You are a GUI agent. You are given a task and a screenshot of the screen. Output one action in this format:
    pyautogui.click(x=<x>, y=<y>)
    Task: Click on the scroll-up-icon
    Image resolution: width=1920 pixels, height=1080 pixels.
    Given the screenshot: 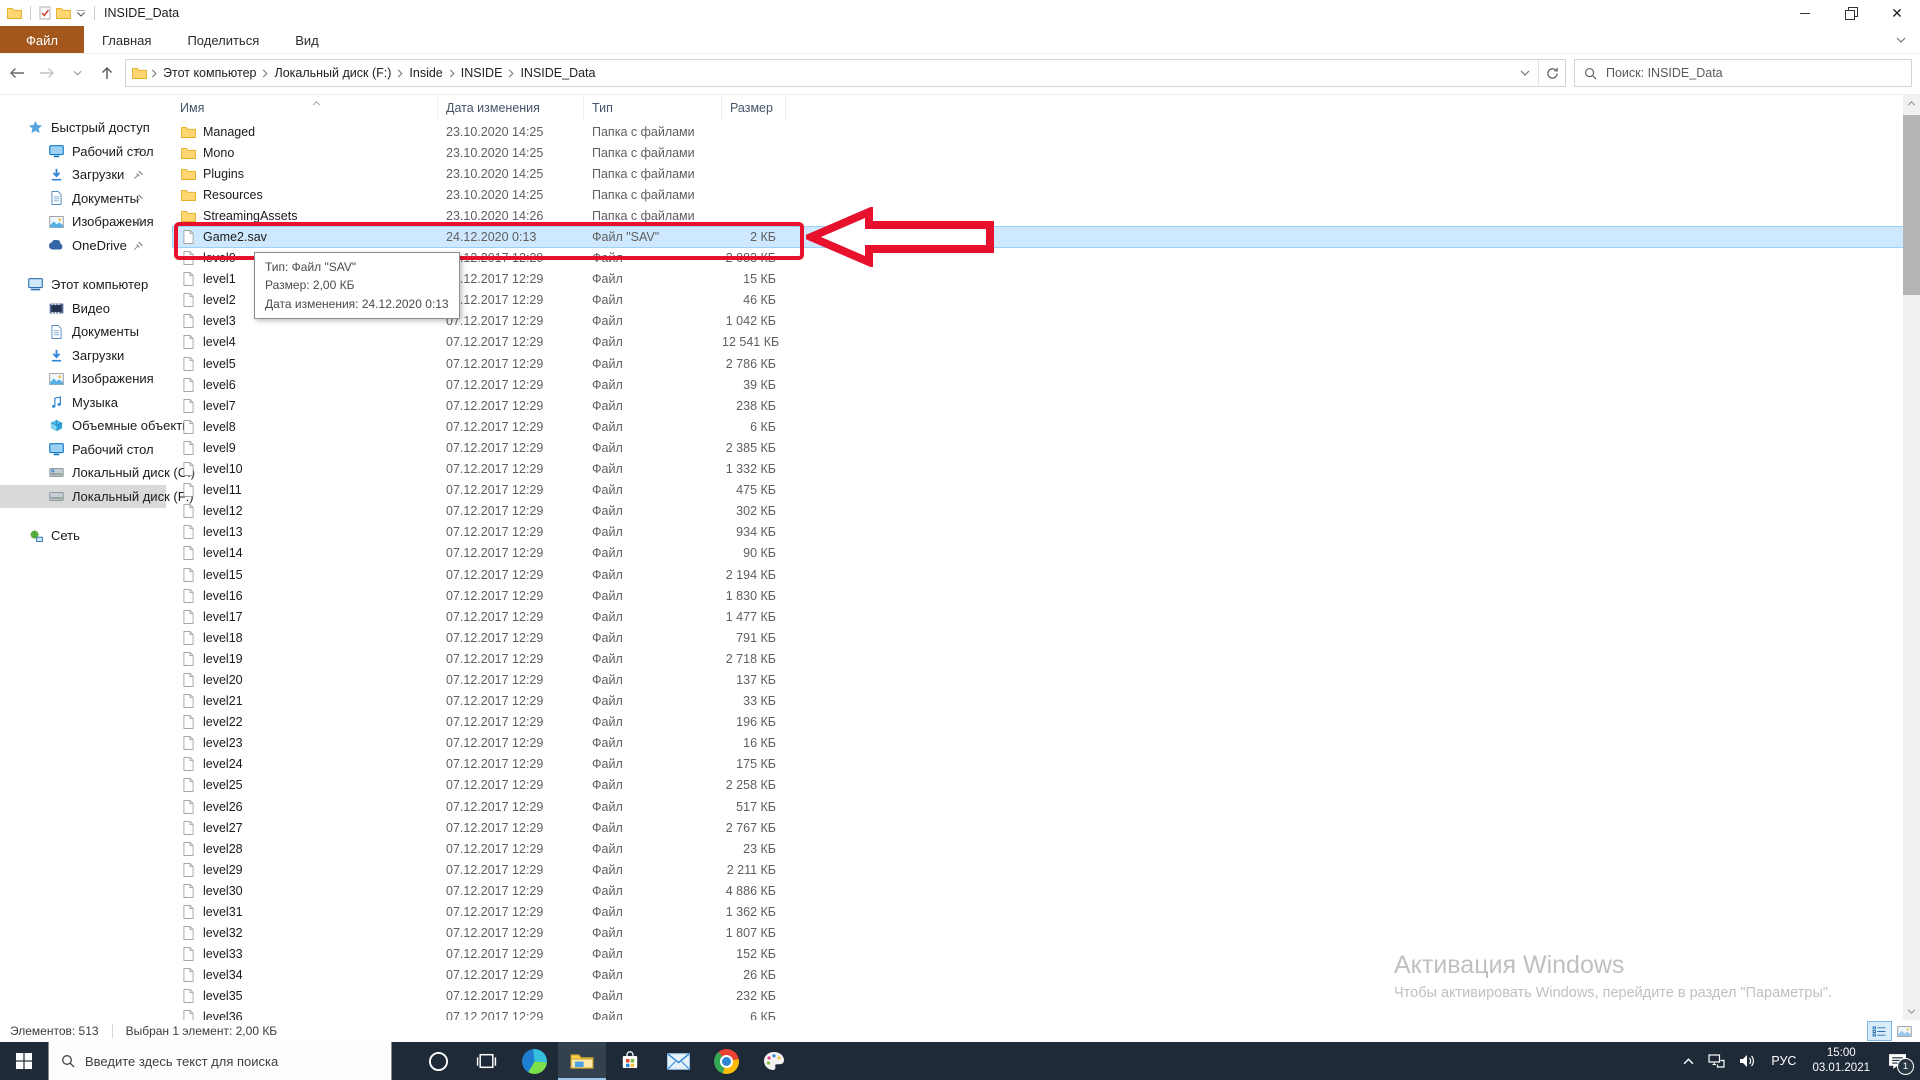 What is the action you would take?
    pyautogui.click(x=1911, y=103)
    